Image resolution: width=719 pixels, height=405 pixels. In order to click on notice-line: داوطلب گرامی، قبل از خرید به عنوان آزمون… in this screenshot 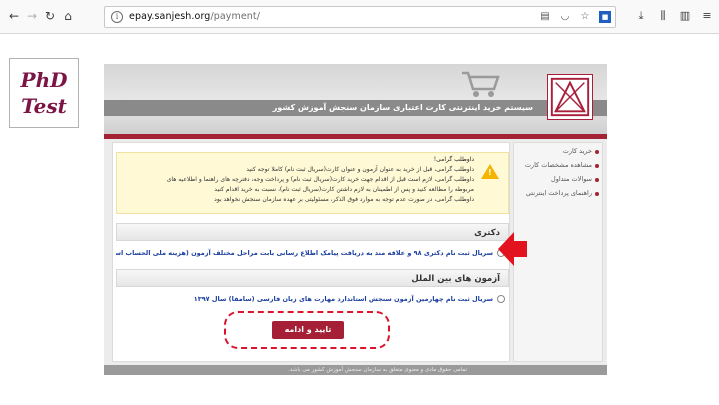, I will do `click(360, 169)`.